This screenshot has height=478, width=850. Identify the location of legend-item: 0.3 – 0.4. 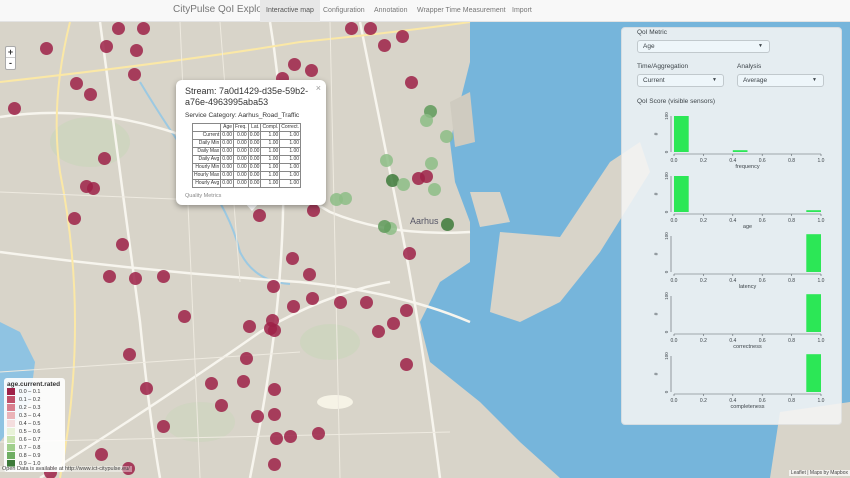
(34, 416).